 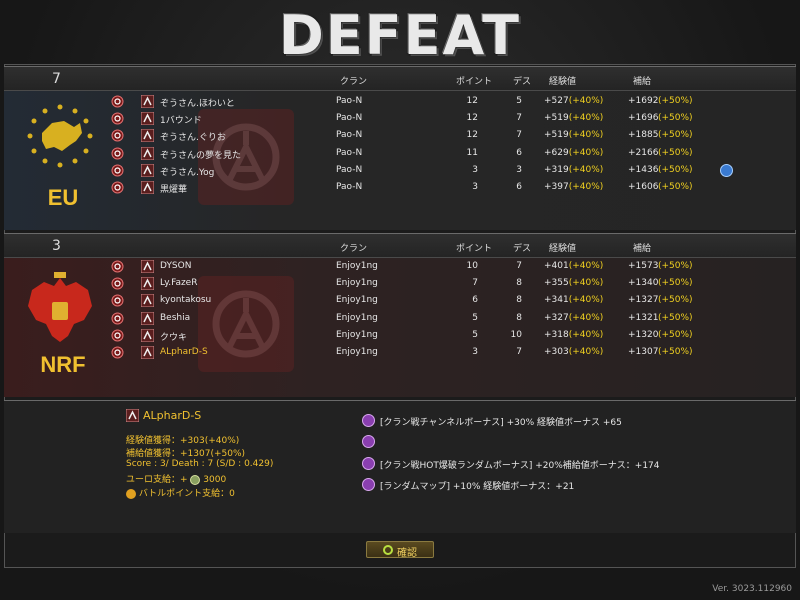 What do you see at coordinates (176, 478) in the screenshot?
I see `euro-line: ユーロ支給：+ 3000` at bounding box center [176, 478].